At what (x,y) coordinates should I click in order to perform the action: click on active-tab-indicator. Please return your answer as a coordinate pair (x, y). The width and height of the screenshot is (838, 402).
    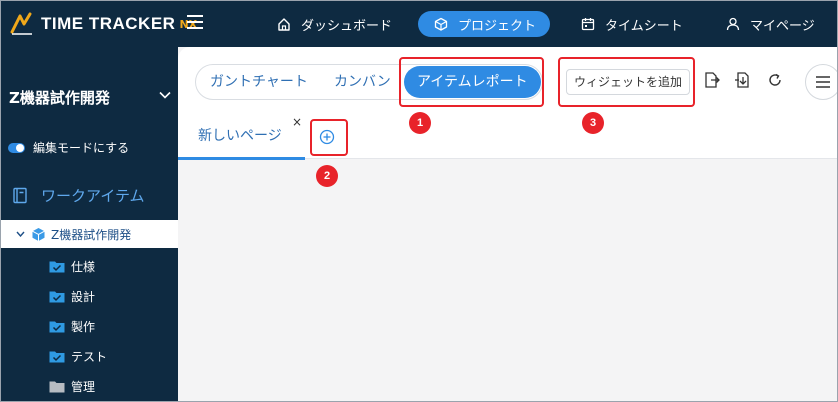
    Looking at the image, I should click on (241, 158).